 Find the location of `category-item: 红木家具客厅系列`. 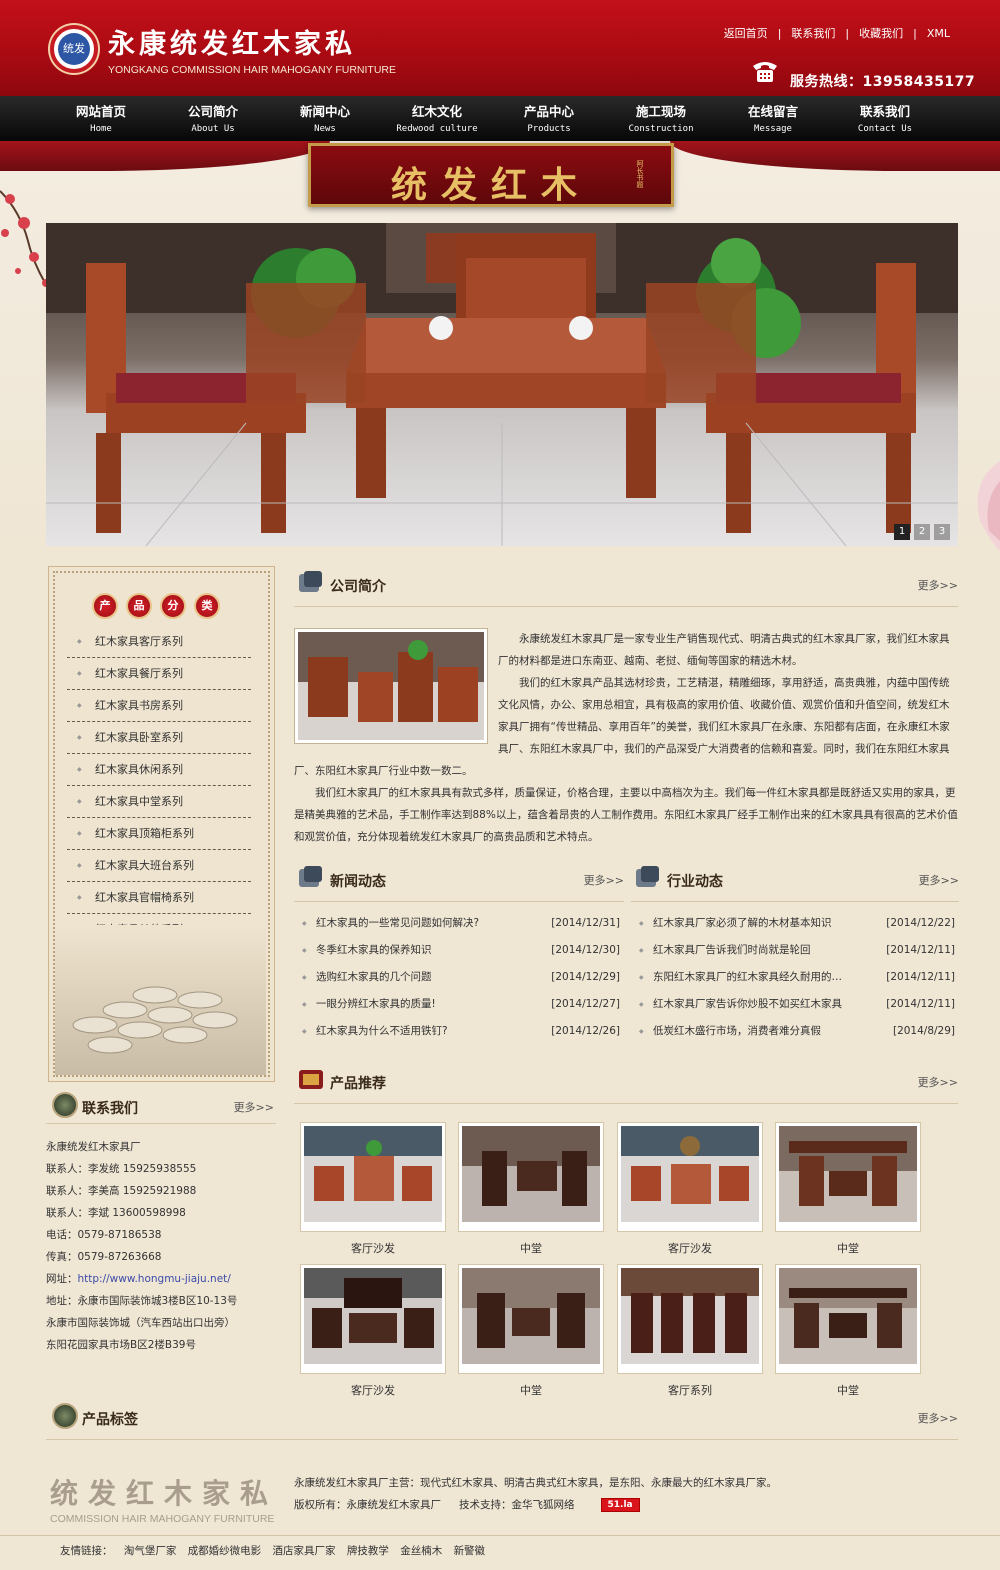

category-item: 红木家具客厅系列 is located at coordinates (159, 642).